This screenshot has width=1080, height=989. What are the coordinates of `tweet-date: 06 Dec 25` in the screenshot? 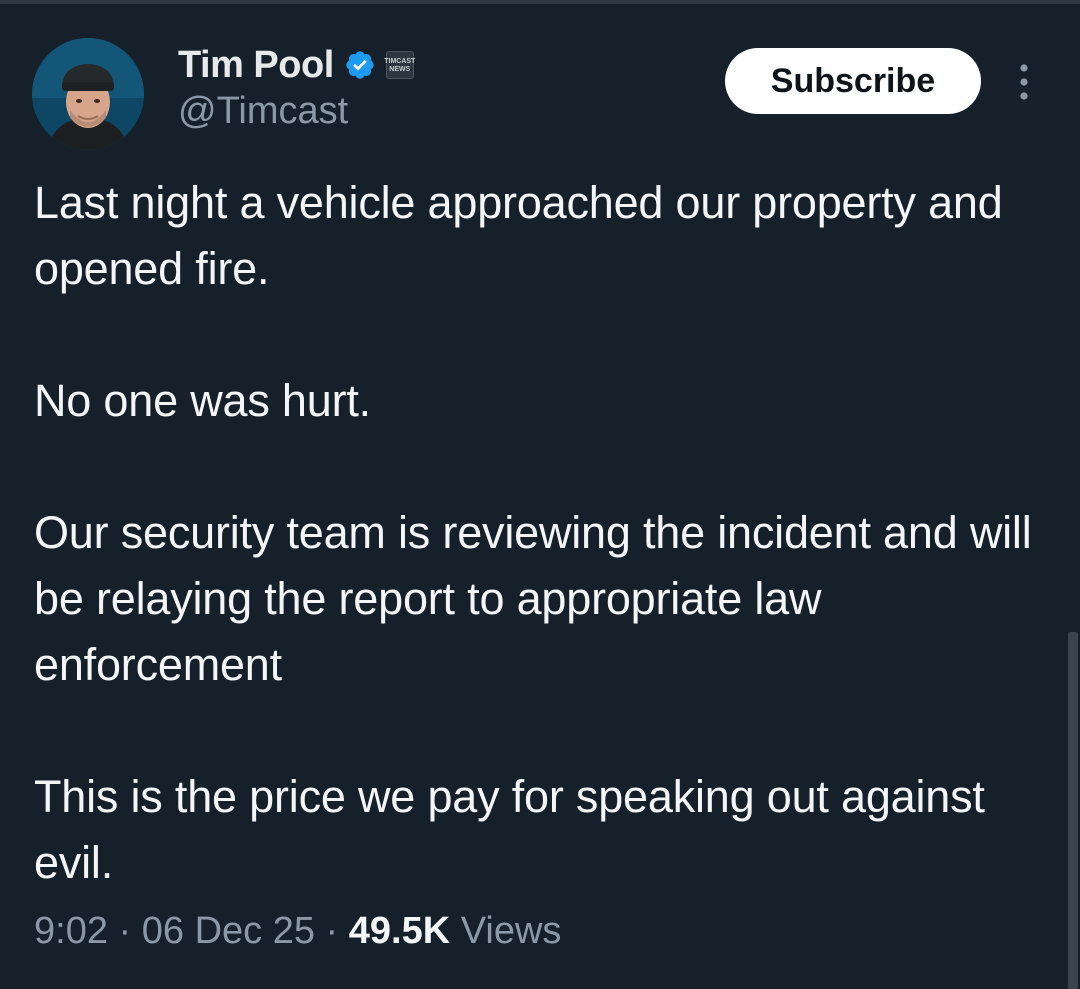 It's located at (228, 931).